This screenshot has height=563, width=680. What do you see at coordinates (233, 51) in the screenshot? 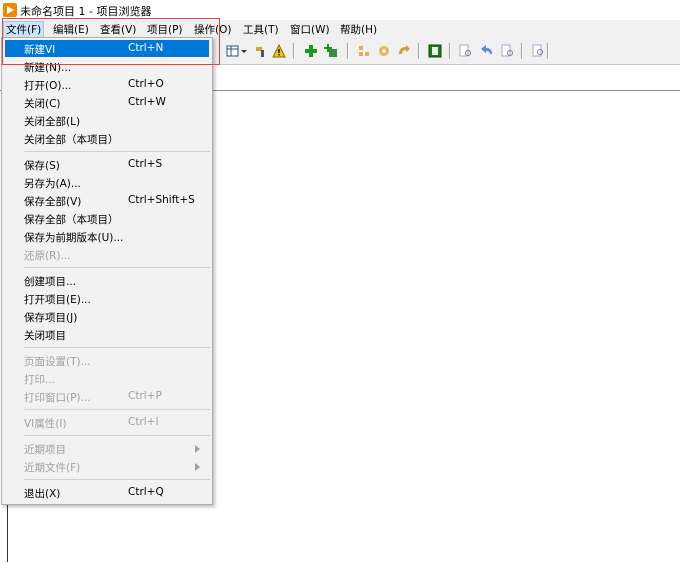
I see `grid-icon` at bounding box center [233, 51].